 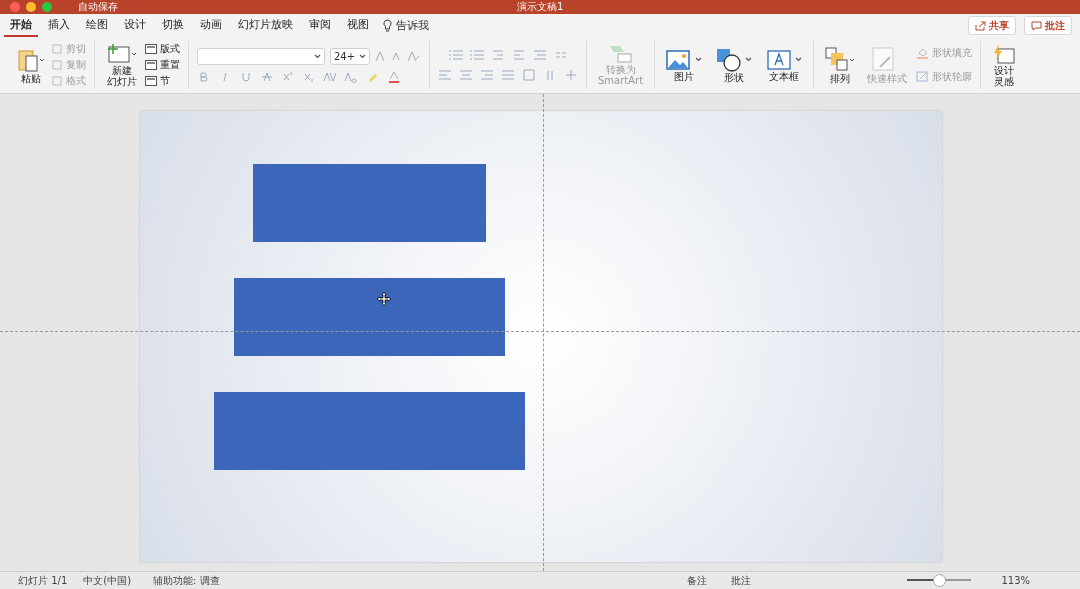 What do you see at coordinates (1036, 25) in the screenshot?
I see `comment-icon` at bounding box center [1036, 25].